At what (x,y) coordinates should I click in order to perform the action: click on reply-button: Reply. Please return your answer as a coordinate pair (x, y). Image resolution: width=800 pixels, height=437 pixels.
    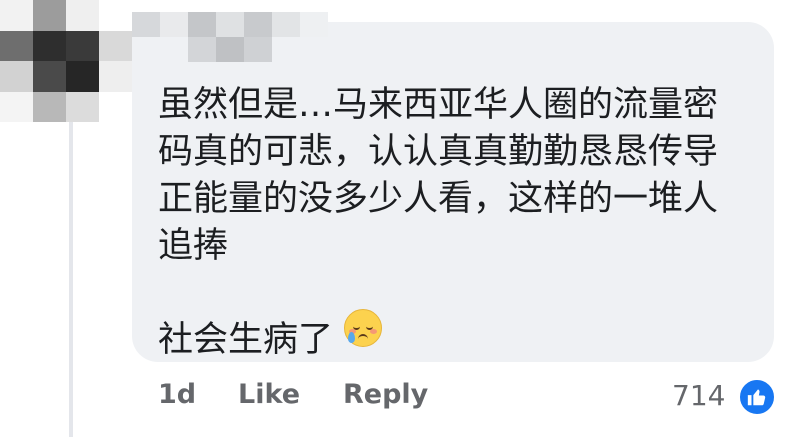
    Looking at the image, I should click on (385, 394).